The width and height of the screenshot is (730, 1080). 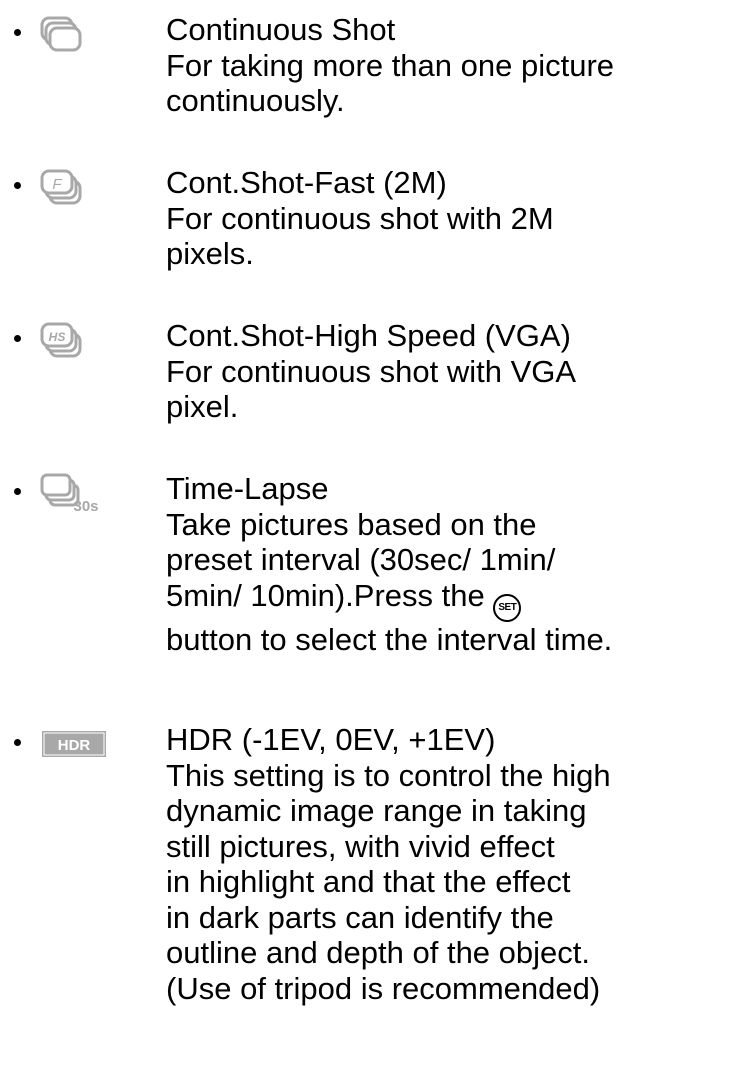 What do you see at coordinates (325, 595) in the screenshot?
I see `item-description-text: 5min/ 10min).Press the` at bounding box center [325, 595].